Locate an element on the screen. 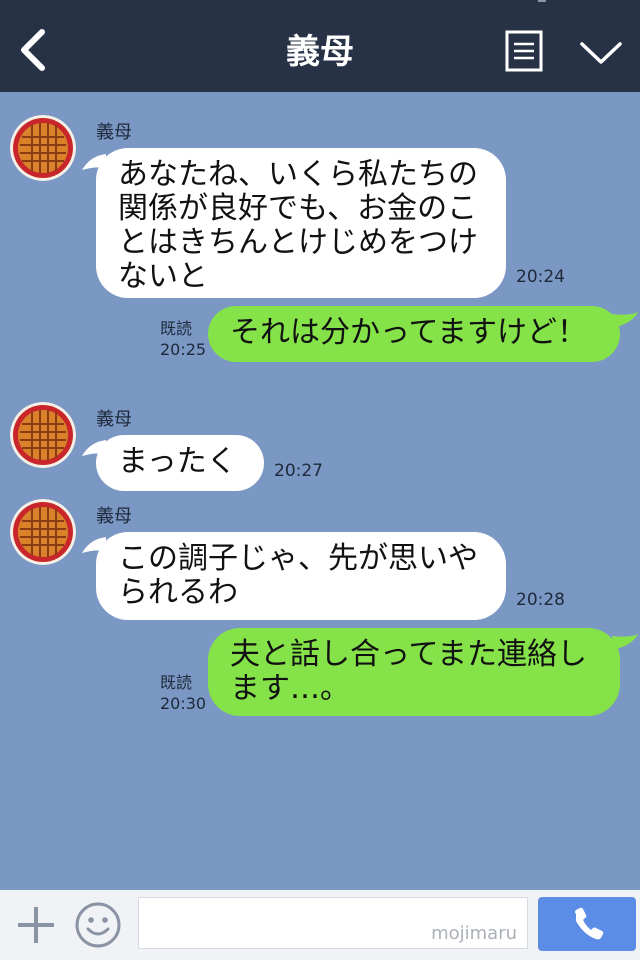 This screenshot has width=640, height=960. message-bubble: 夫と話し合ってまた連絡し ます…。 is located at coordinates (414, 672).